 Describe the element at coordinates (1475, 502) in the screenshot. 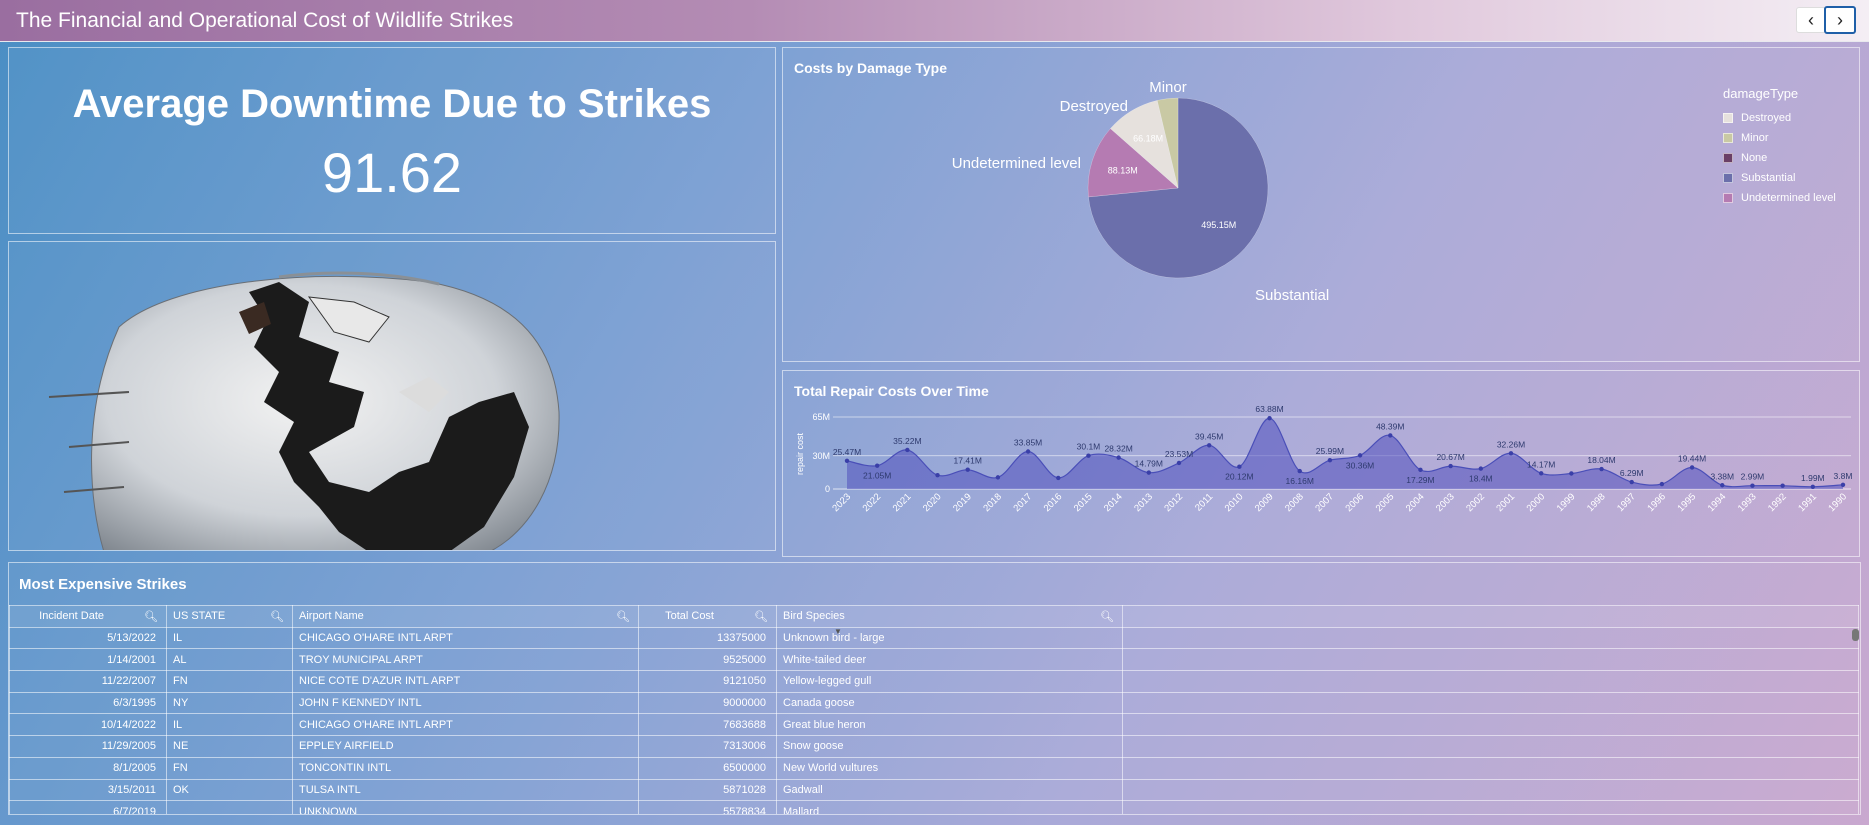

I see `x-tick-label: 2002` at that location.